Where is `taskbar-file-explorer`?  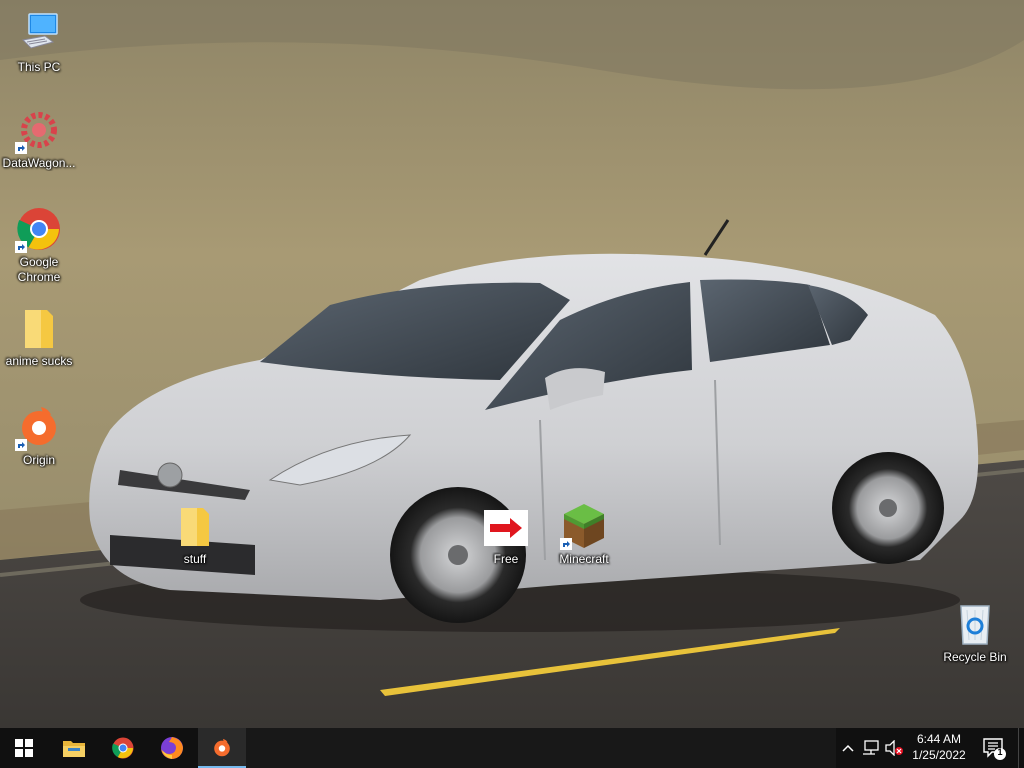
taskbar-file-explorer is located at coordinates (74, 748).